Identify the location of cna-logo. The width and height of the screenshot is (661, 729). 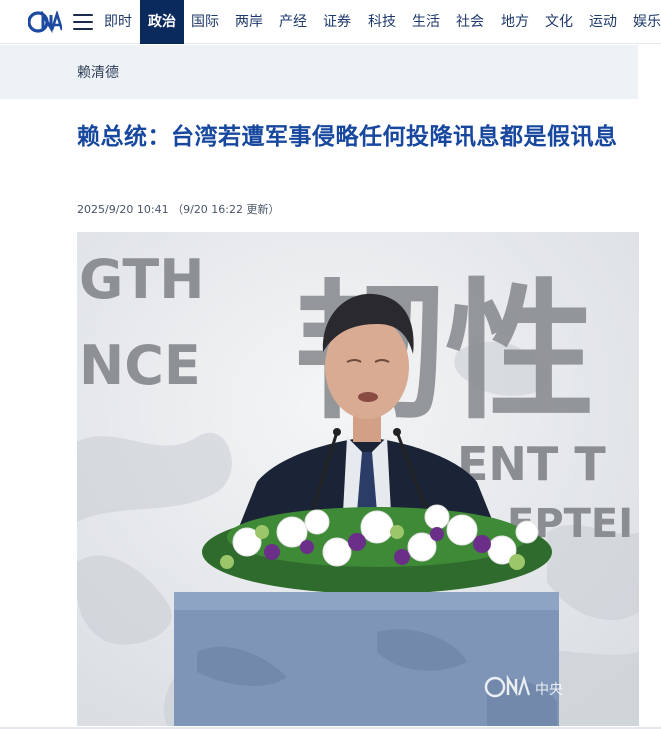
(45, 22).